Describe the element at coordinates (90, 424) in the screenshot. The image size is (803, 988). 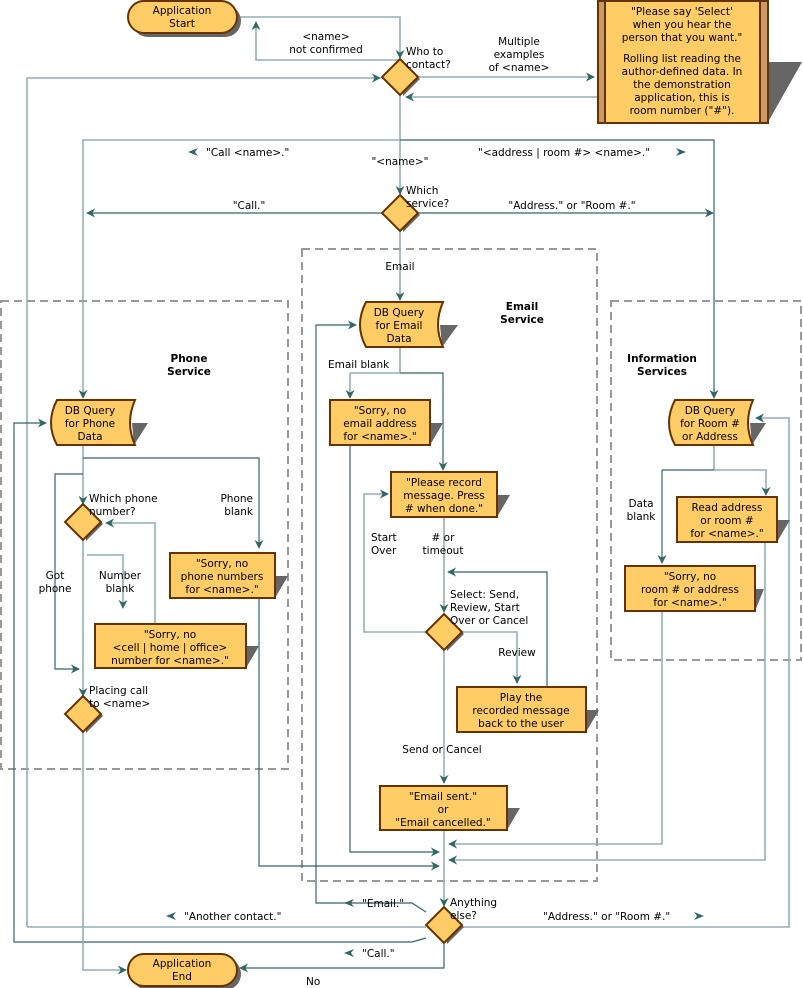
I see `db-phone-label: for Phone` at that location.